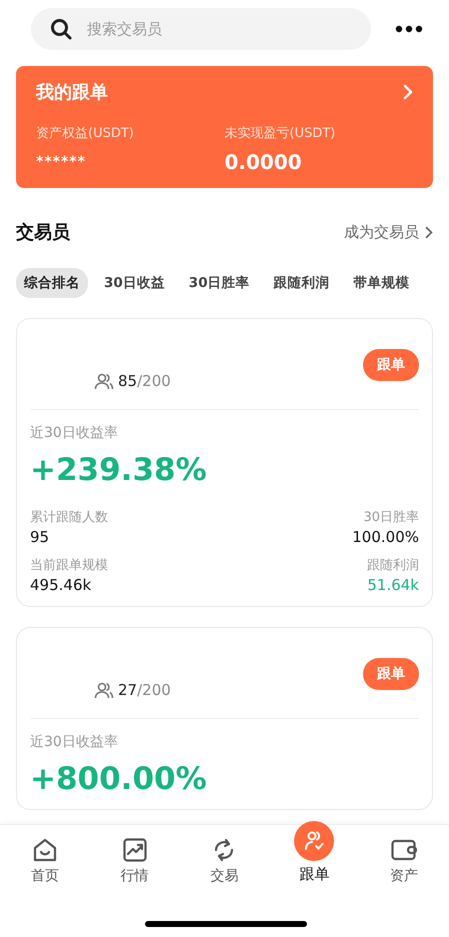 This screenshot has height=937, width=449. What do you see at coordinates (385, 537) in the screenshot?
I see `stat-value: 100.00%` at bounding box center [385, 537].